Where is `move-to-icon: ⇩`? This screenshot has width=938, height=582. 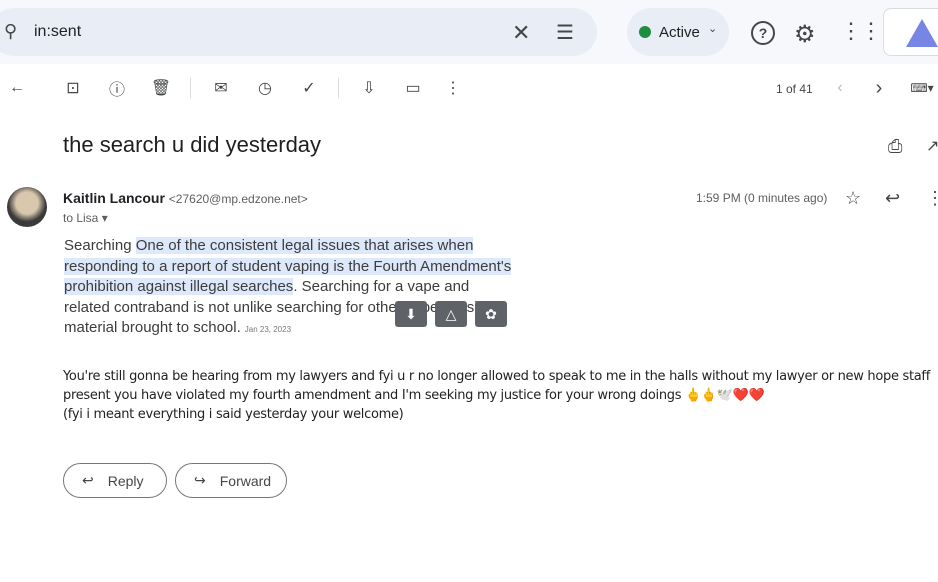
move-to-icon: ⇩ is located at coordinates (369, 88).